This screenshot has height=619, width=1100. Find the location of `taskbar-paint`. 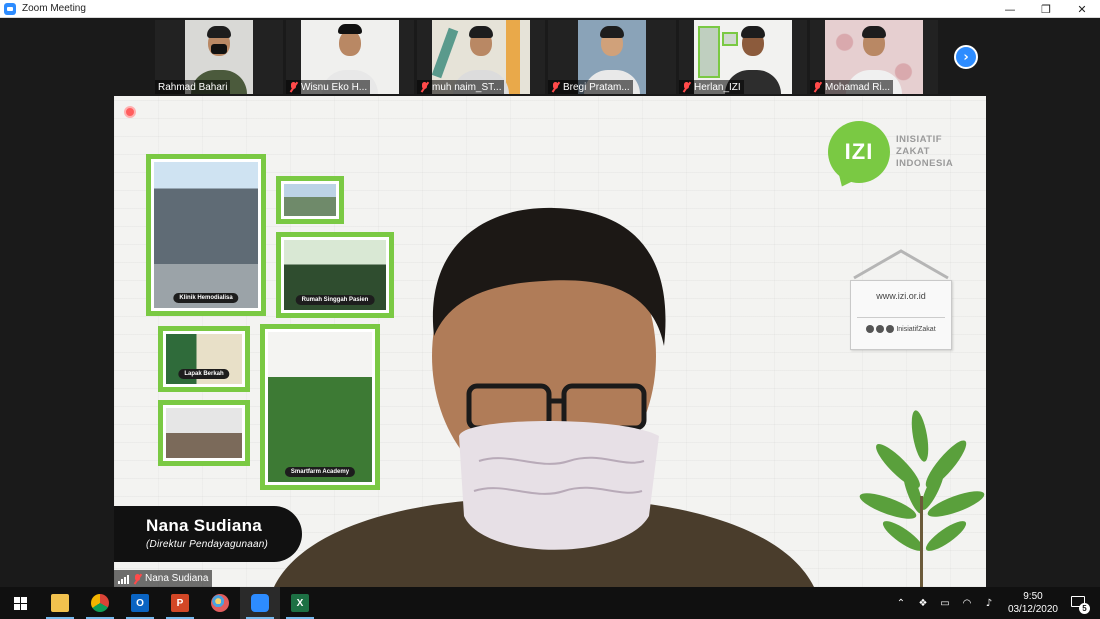

taskbar-paint is located at coordinates (220, 603).